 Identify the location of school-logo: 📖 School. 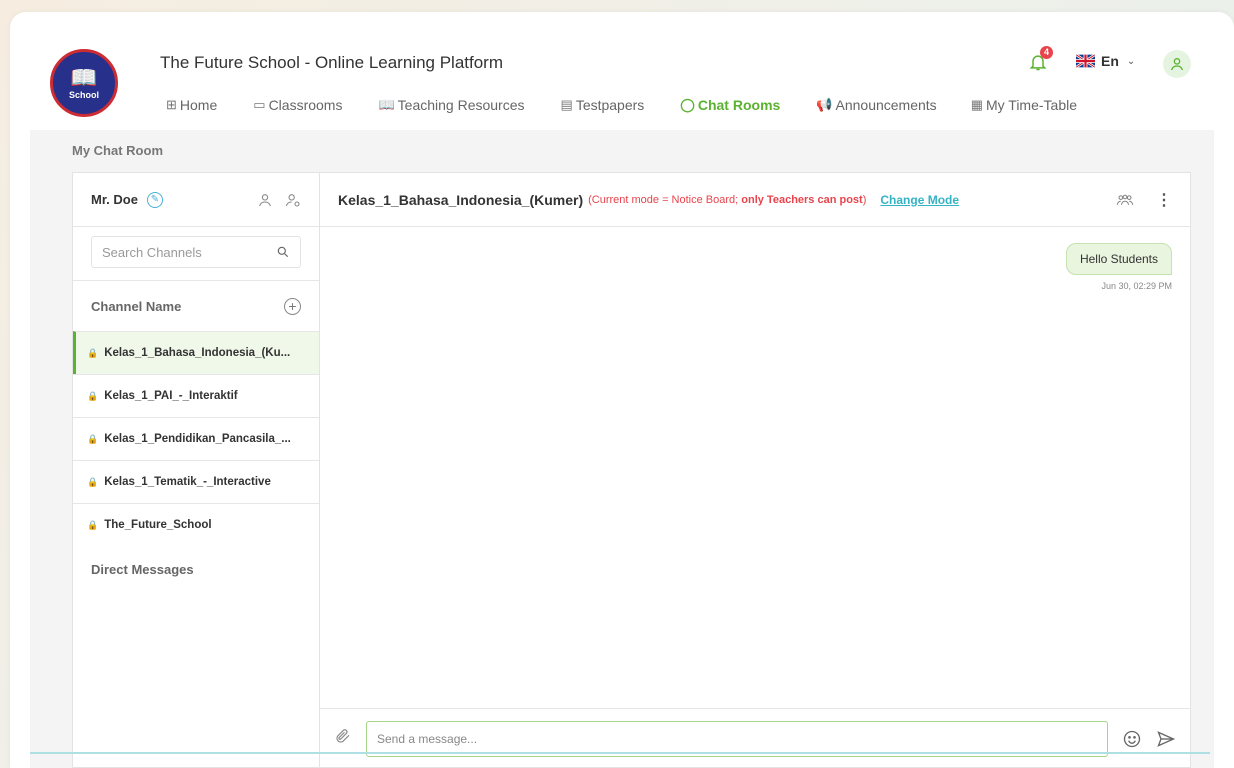
(84, 83).